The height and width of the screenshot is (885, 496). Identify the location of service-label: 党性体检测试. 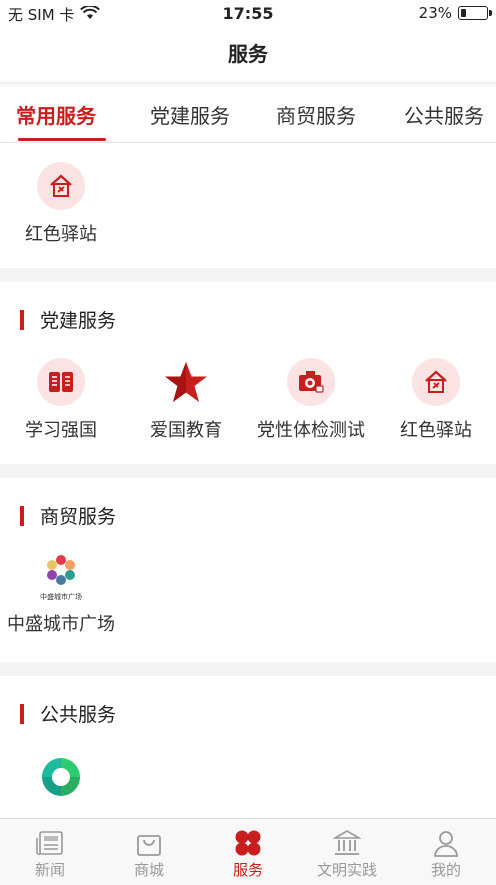
(311, 430).